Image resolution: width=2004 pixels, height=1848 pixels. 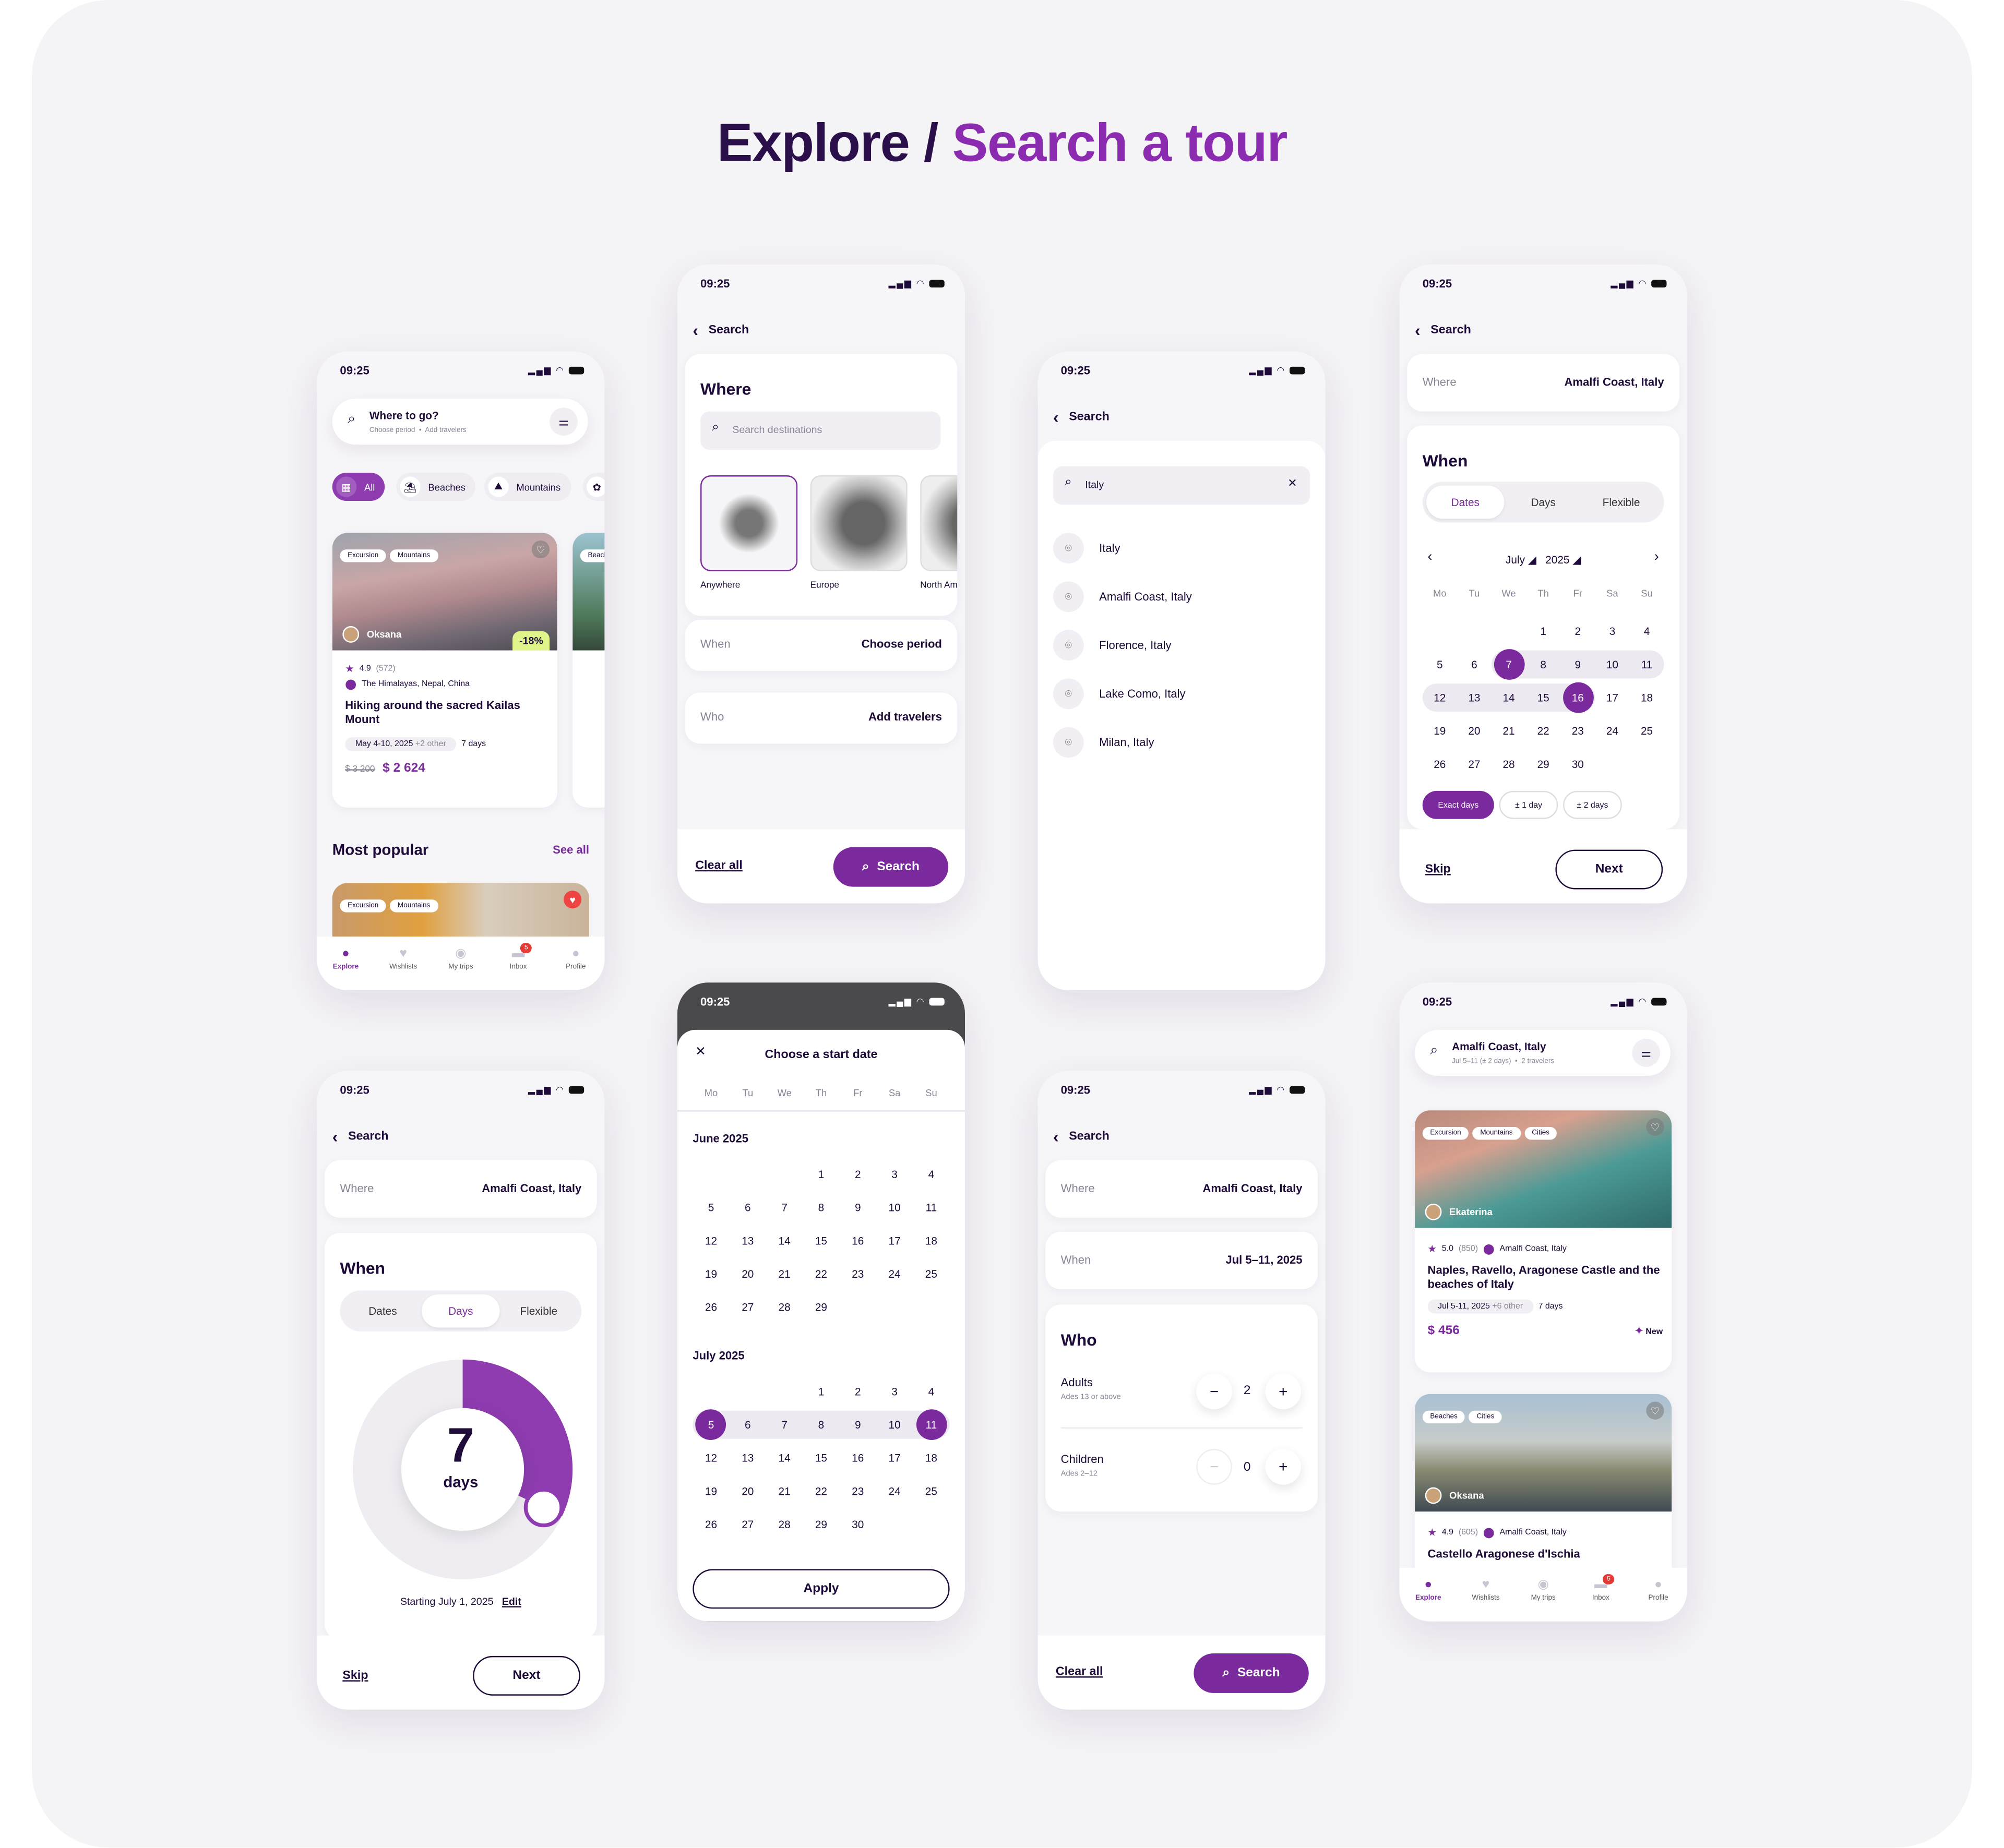 What do you see at coordinates (345, 968) in the screenshot?
I see `tab-explore: ● Explore` at bounding box center [345, 968].